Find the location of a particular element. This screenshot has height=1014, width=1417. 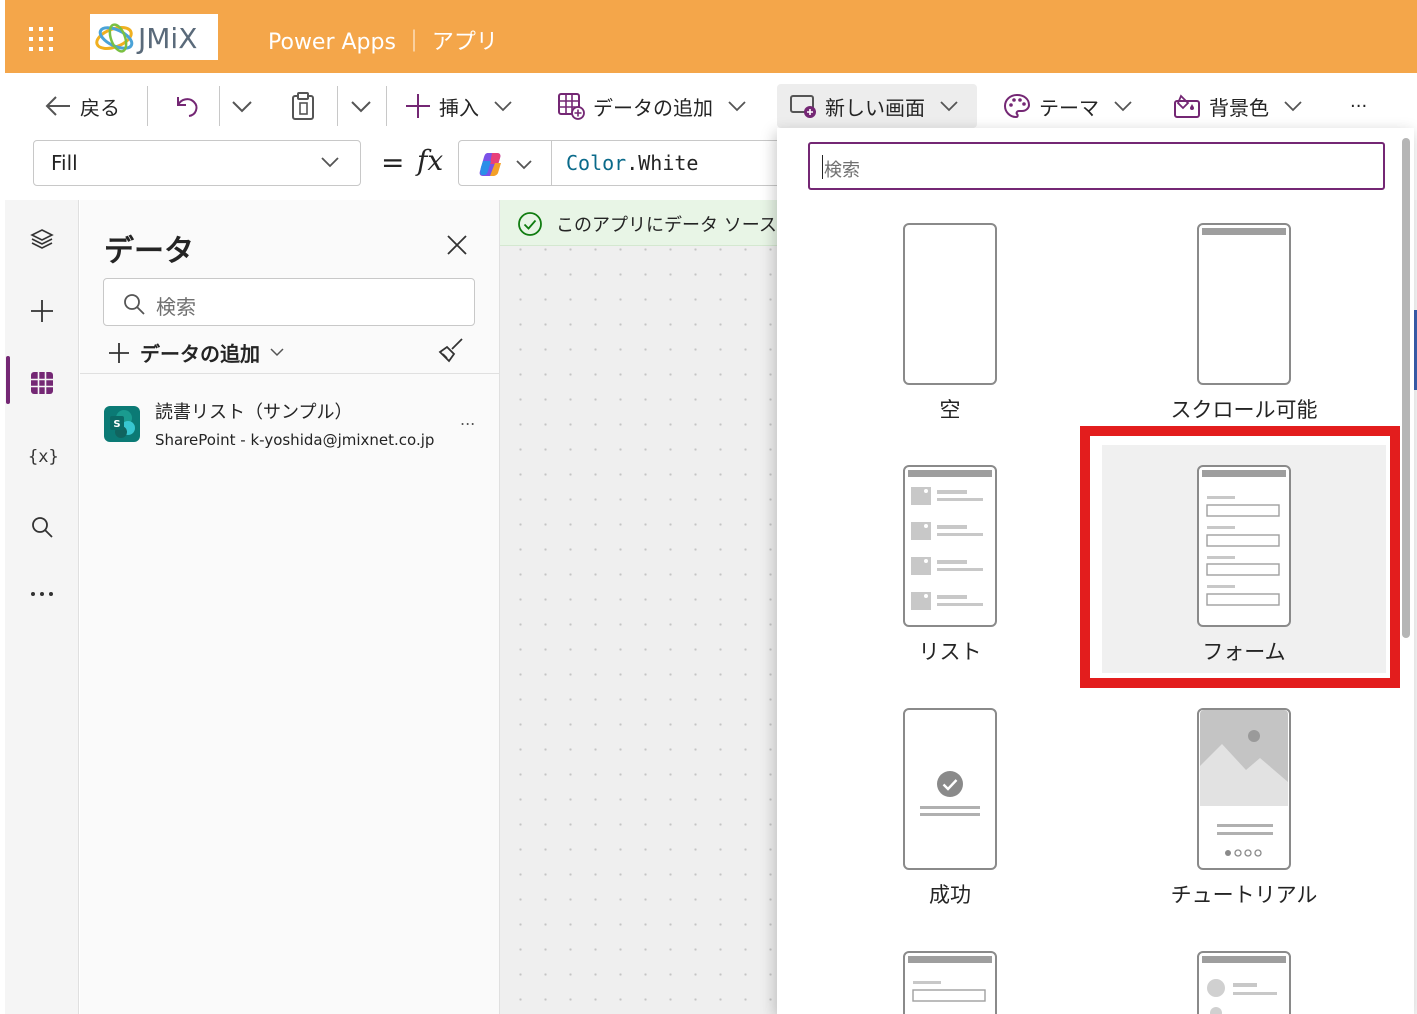

screen-add-icon is located at coordinates (803, 106).